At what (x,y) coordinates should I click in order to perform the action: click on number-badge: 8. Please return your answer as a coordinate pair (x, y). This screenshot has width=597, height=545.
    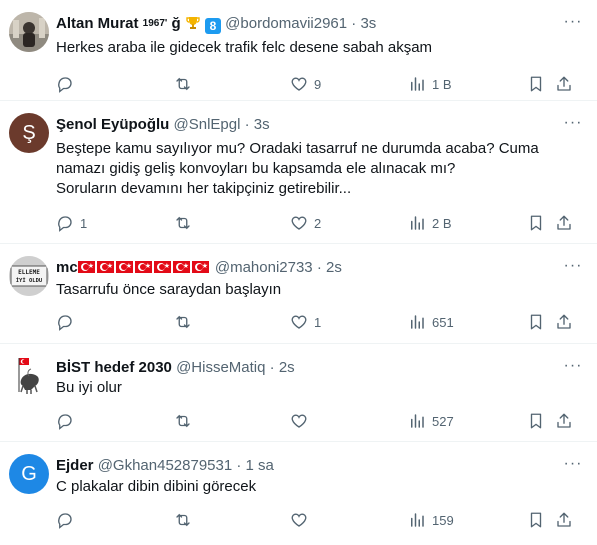
    Looking at the image, I should click on (212, 26).